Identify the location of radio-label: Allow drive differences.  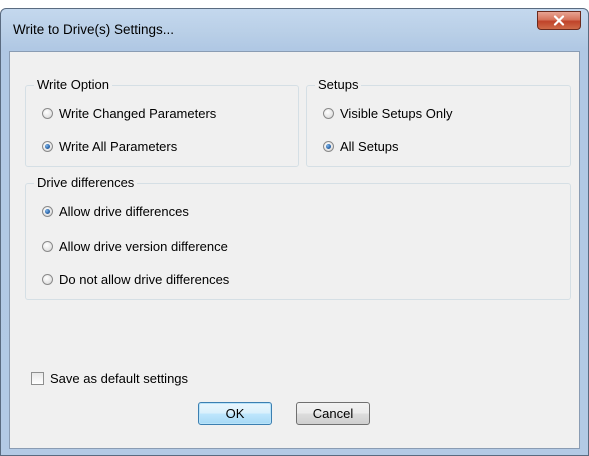
(124, 211).